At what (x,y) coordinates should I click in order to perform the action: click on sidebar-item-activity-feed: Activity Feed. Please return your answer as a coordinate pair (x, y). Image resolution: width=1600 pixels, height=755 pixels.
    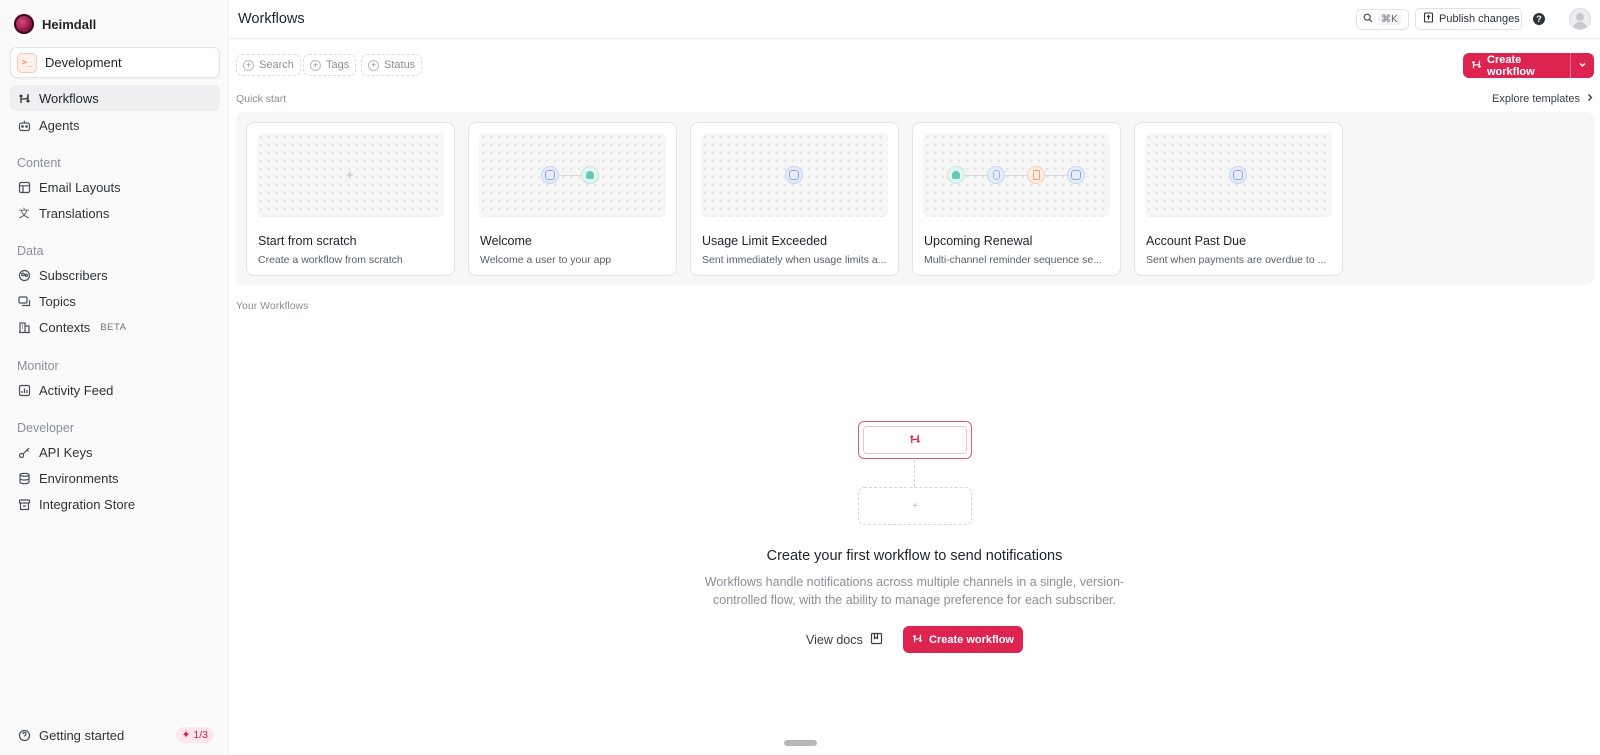
    Looking at the image, I should click on (115, 390).